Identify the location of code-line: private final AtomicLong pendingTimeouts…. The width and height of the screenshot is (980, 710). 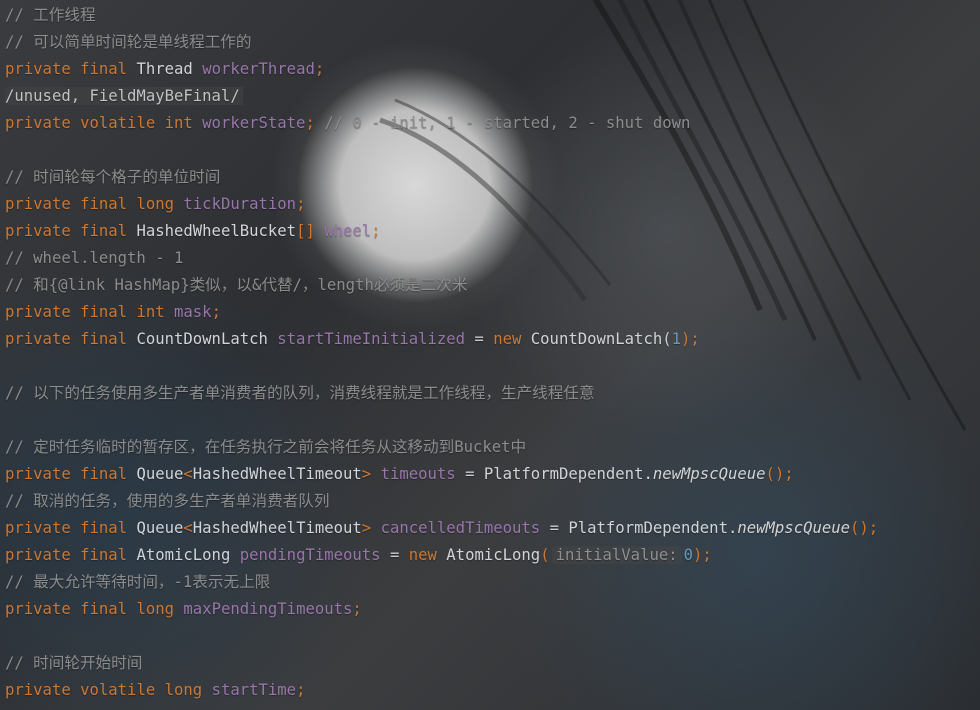
(492, 555).